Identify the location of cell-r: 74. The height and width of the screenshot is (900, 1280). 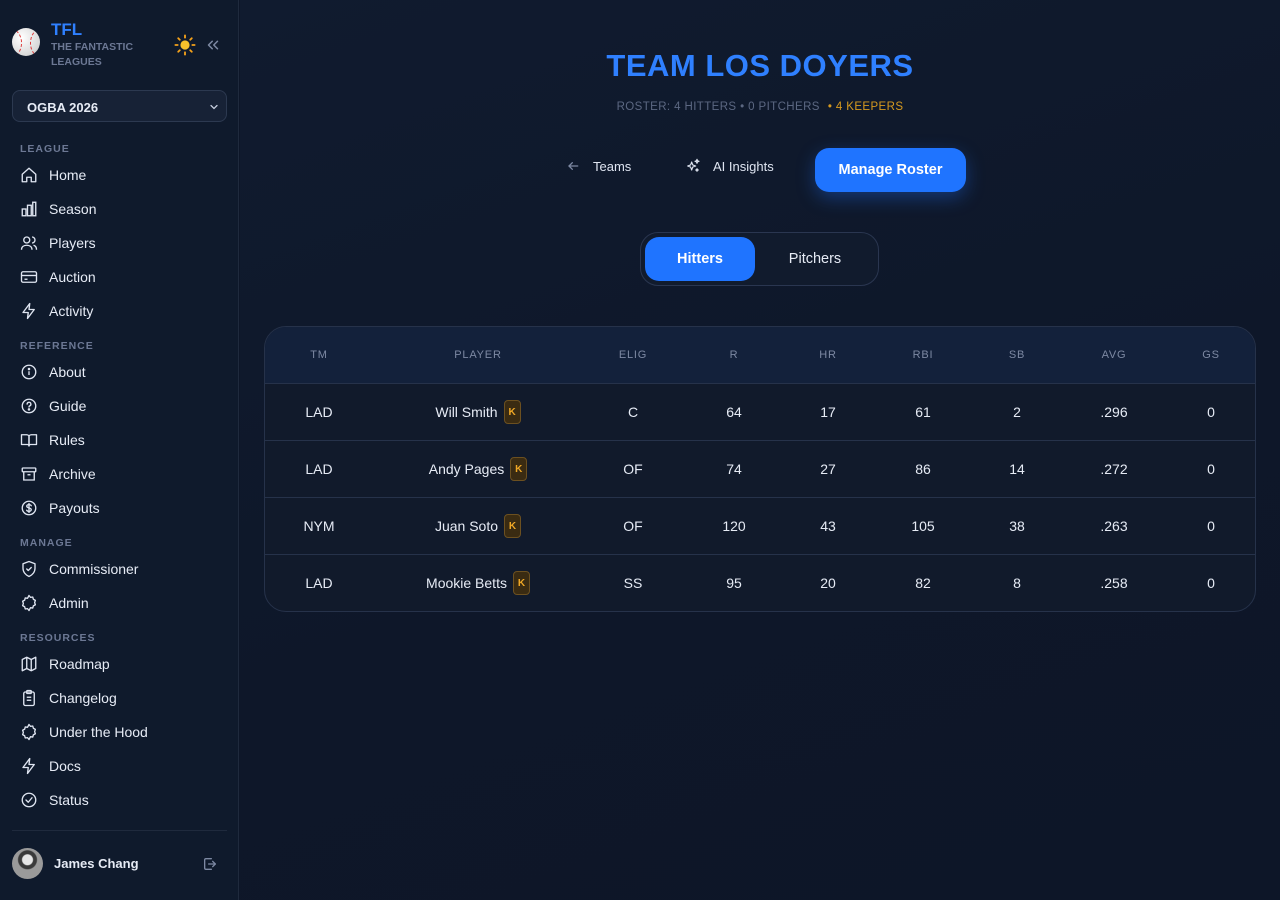
(734, 469).